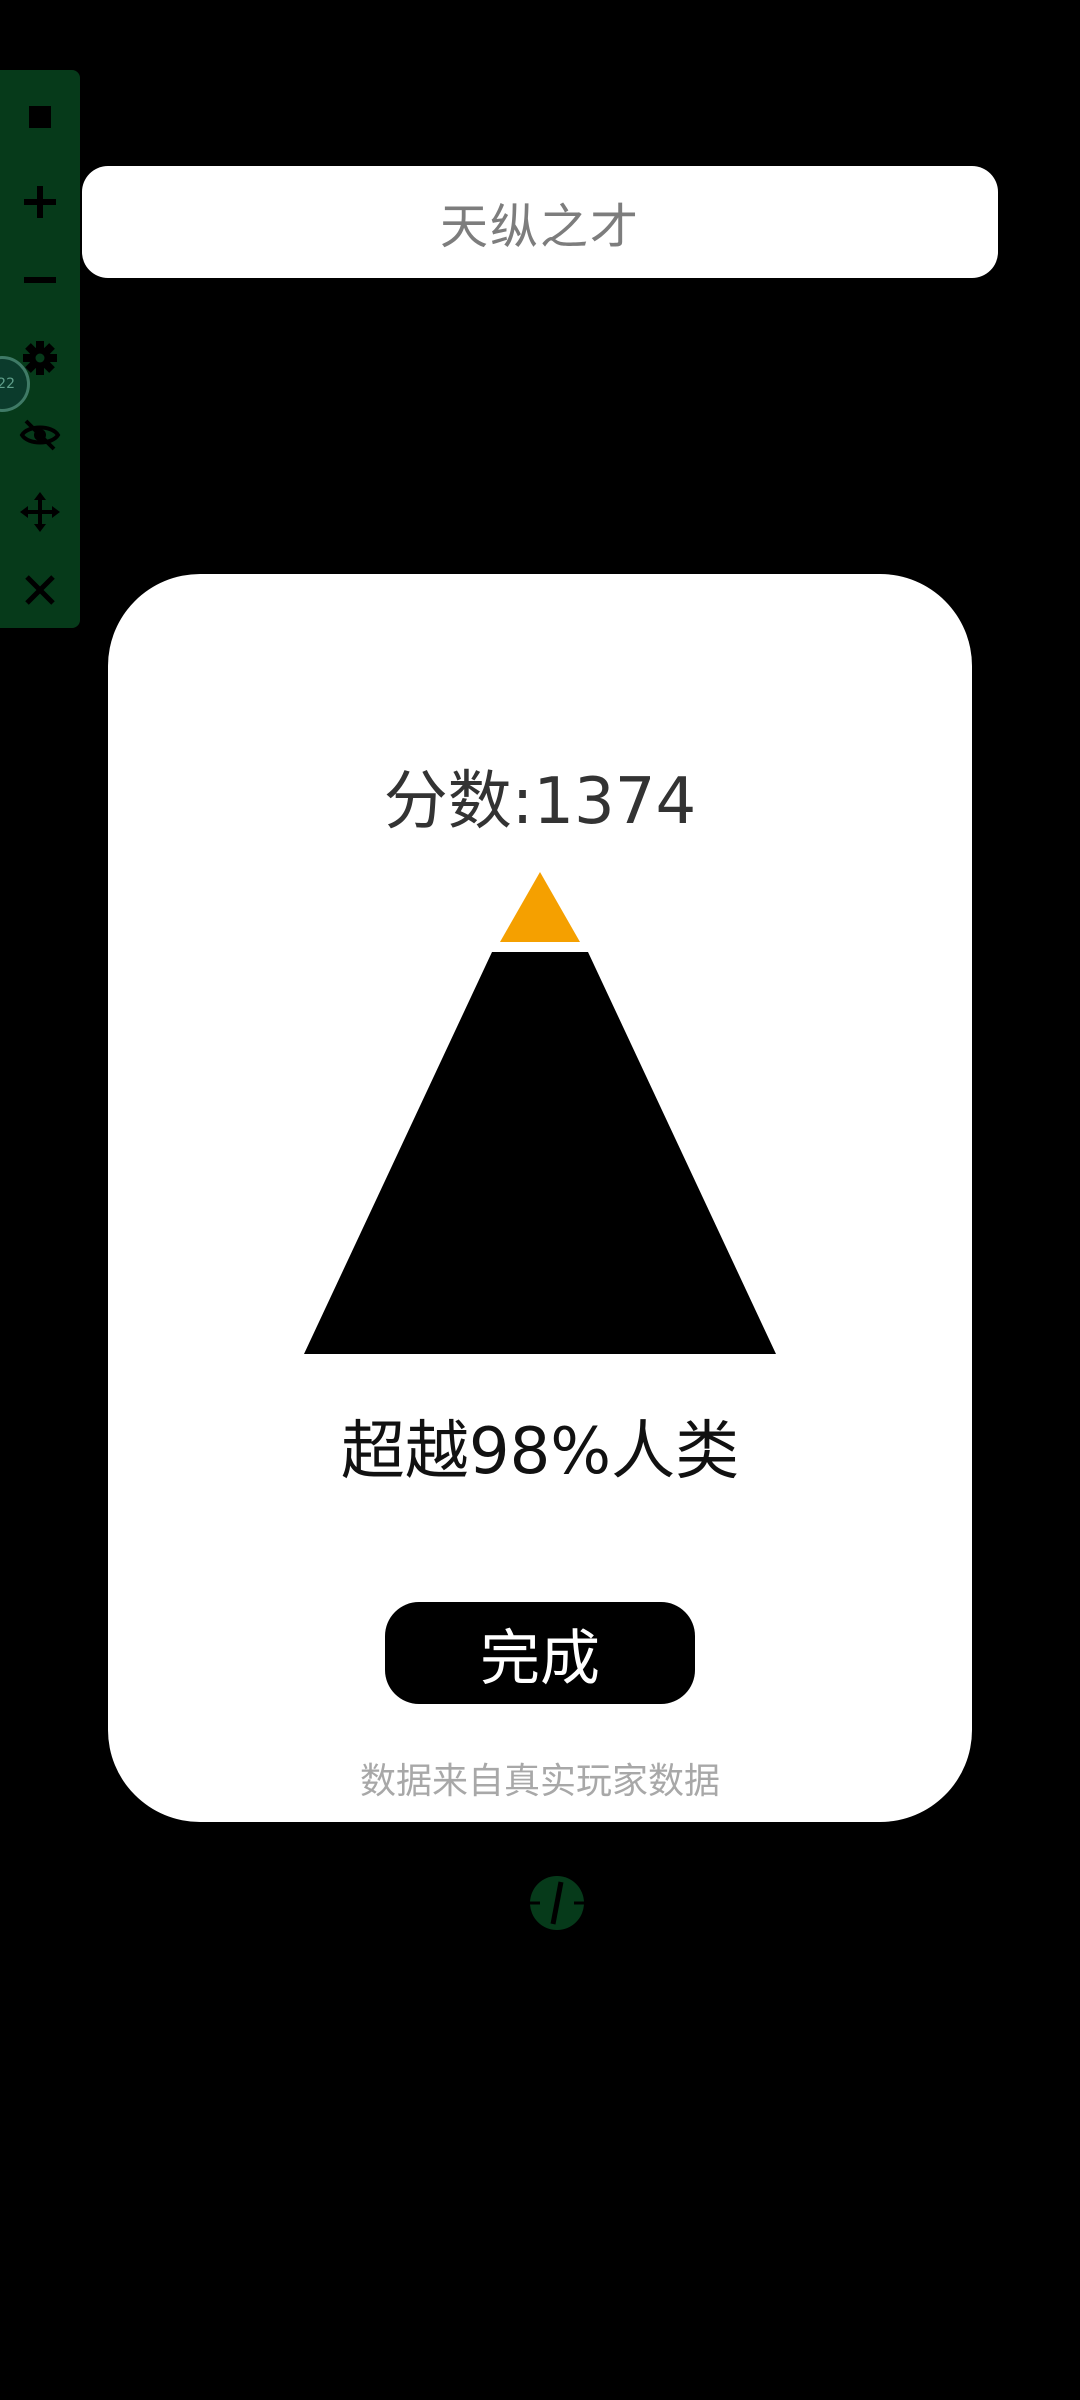 This screenshot has height=2400, width=1080. What do you see at coordinates (540, 907) in the screenshot?
I see `pyramid-top-segment` at bounding box center [540, 907].